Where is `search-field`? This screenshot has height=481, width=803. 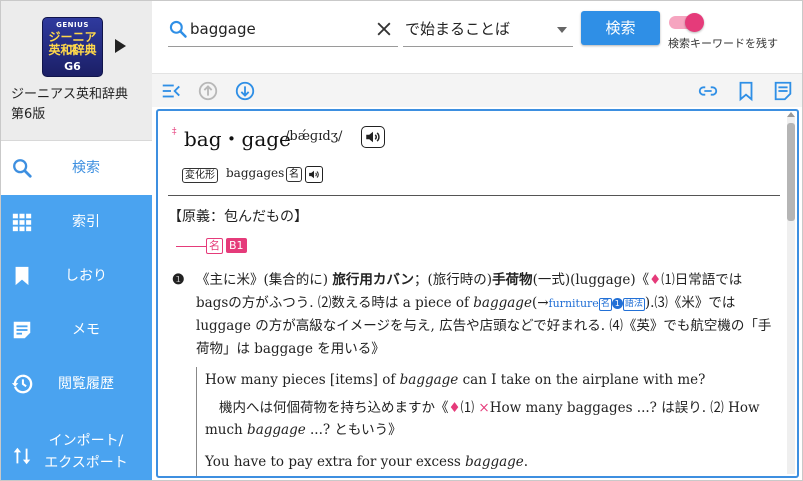
search-field is located at coordinates (283, 29).